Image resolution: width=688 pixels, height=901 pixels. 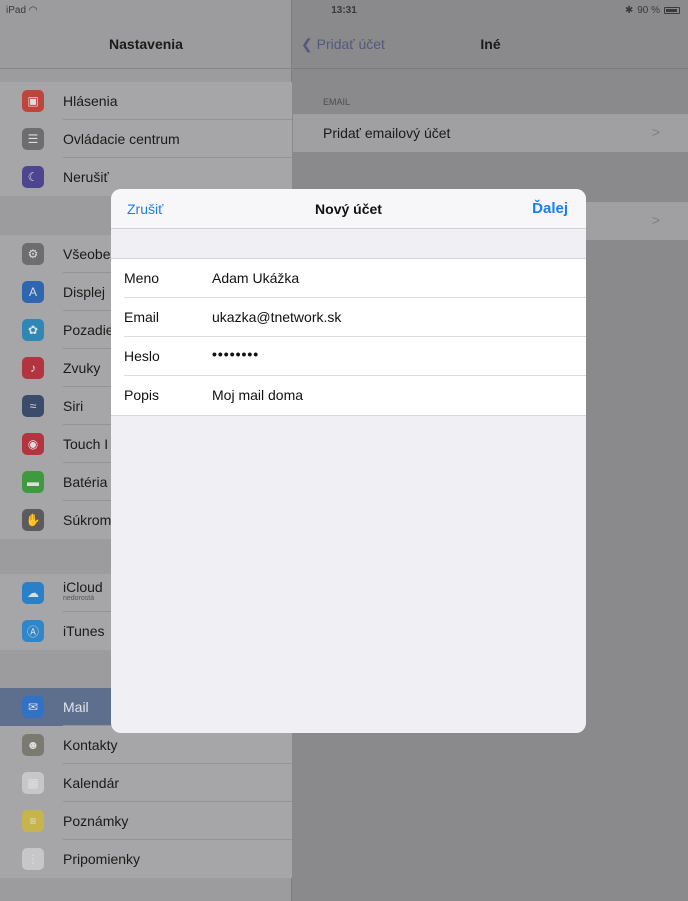 What do you see at coordinates (33, 292) in the screenshot?
I see `display-icon: A` at bounding box center [33, 292].